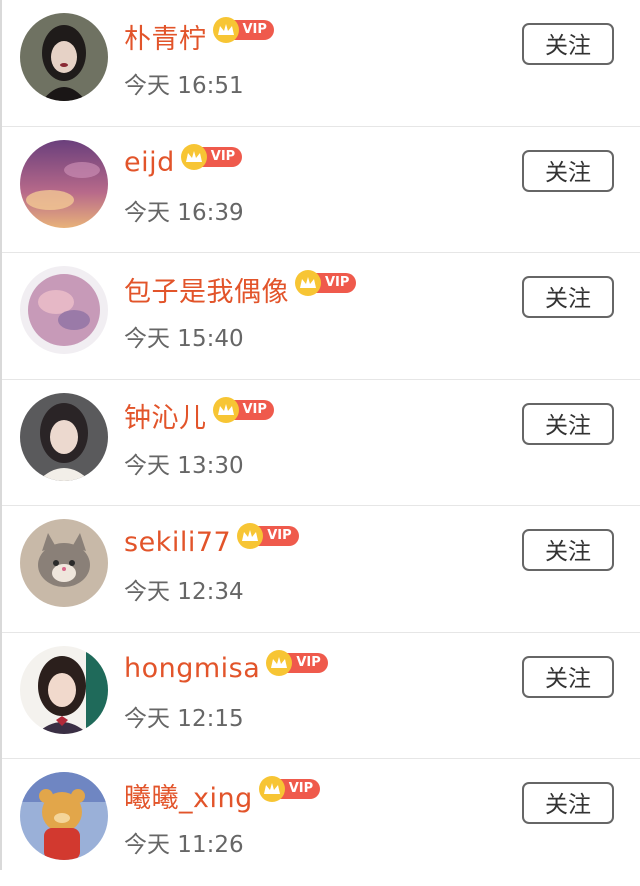 The height and width of the screenshot is (886, 640). What do you see at coordinates (206, 289) in the screenshot?
I see `username: 包子是我偶像` at bounding box center [206, 289].